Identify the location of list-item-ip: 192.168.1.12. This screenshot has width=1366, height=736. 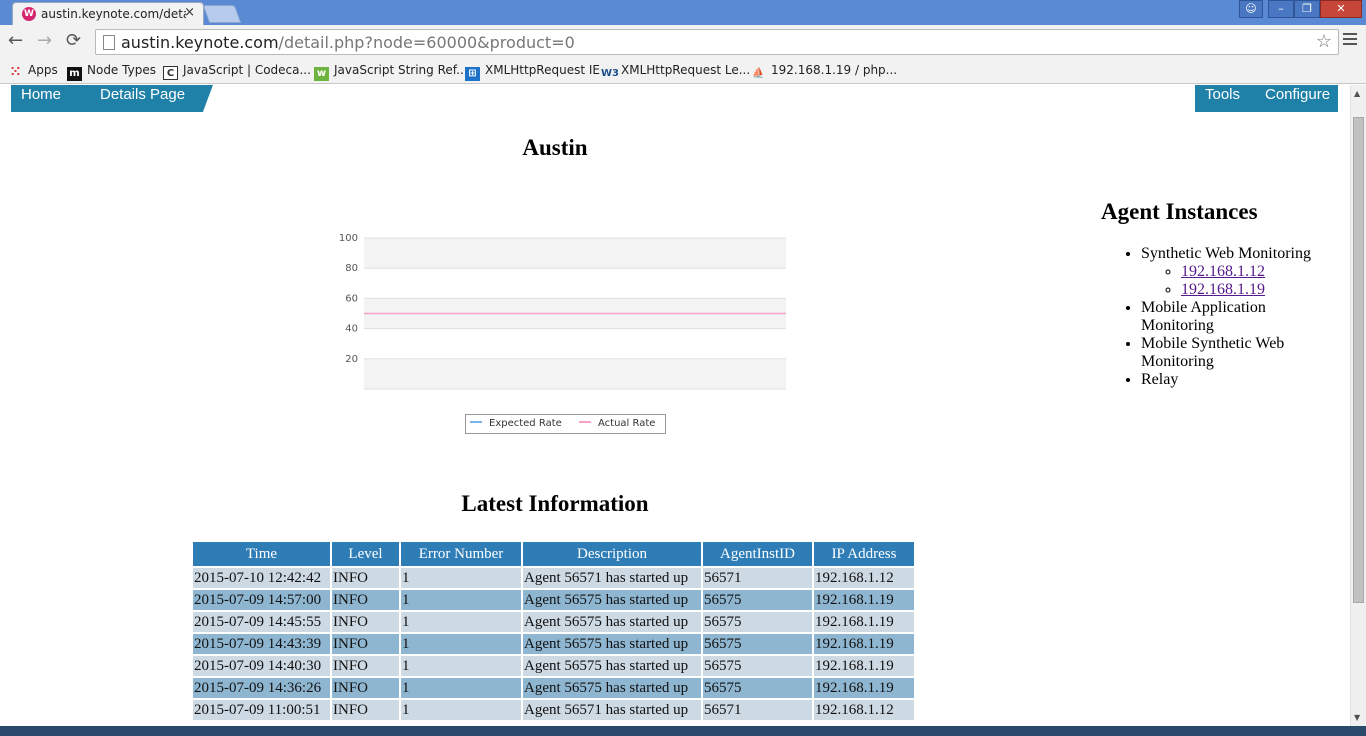
(1256, 272).